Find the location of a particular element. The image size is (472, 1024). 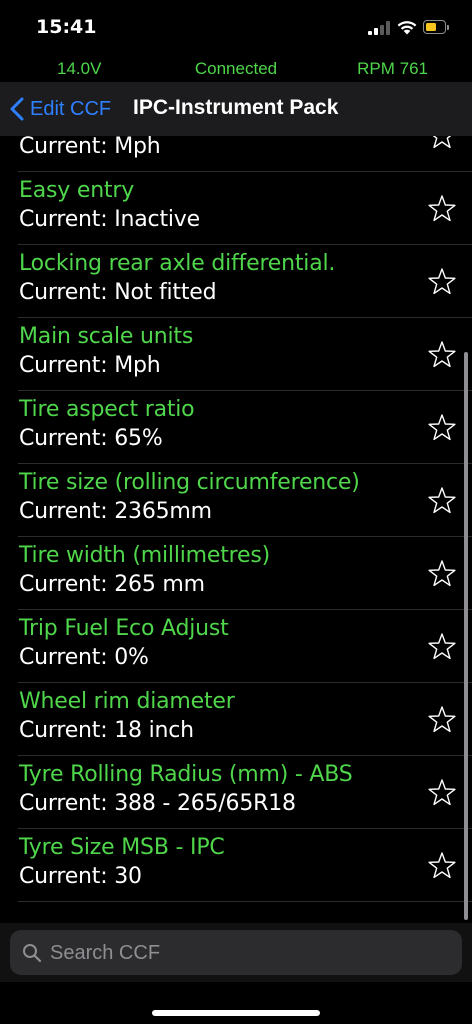

list-item: Wheel rim diameter Current: 18 inch is located at coordinates (245, 719).